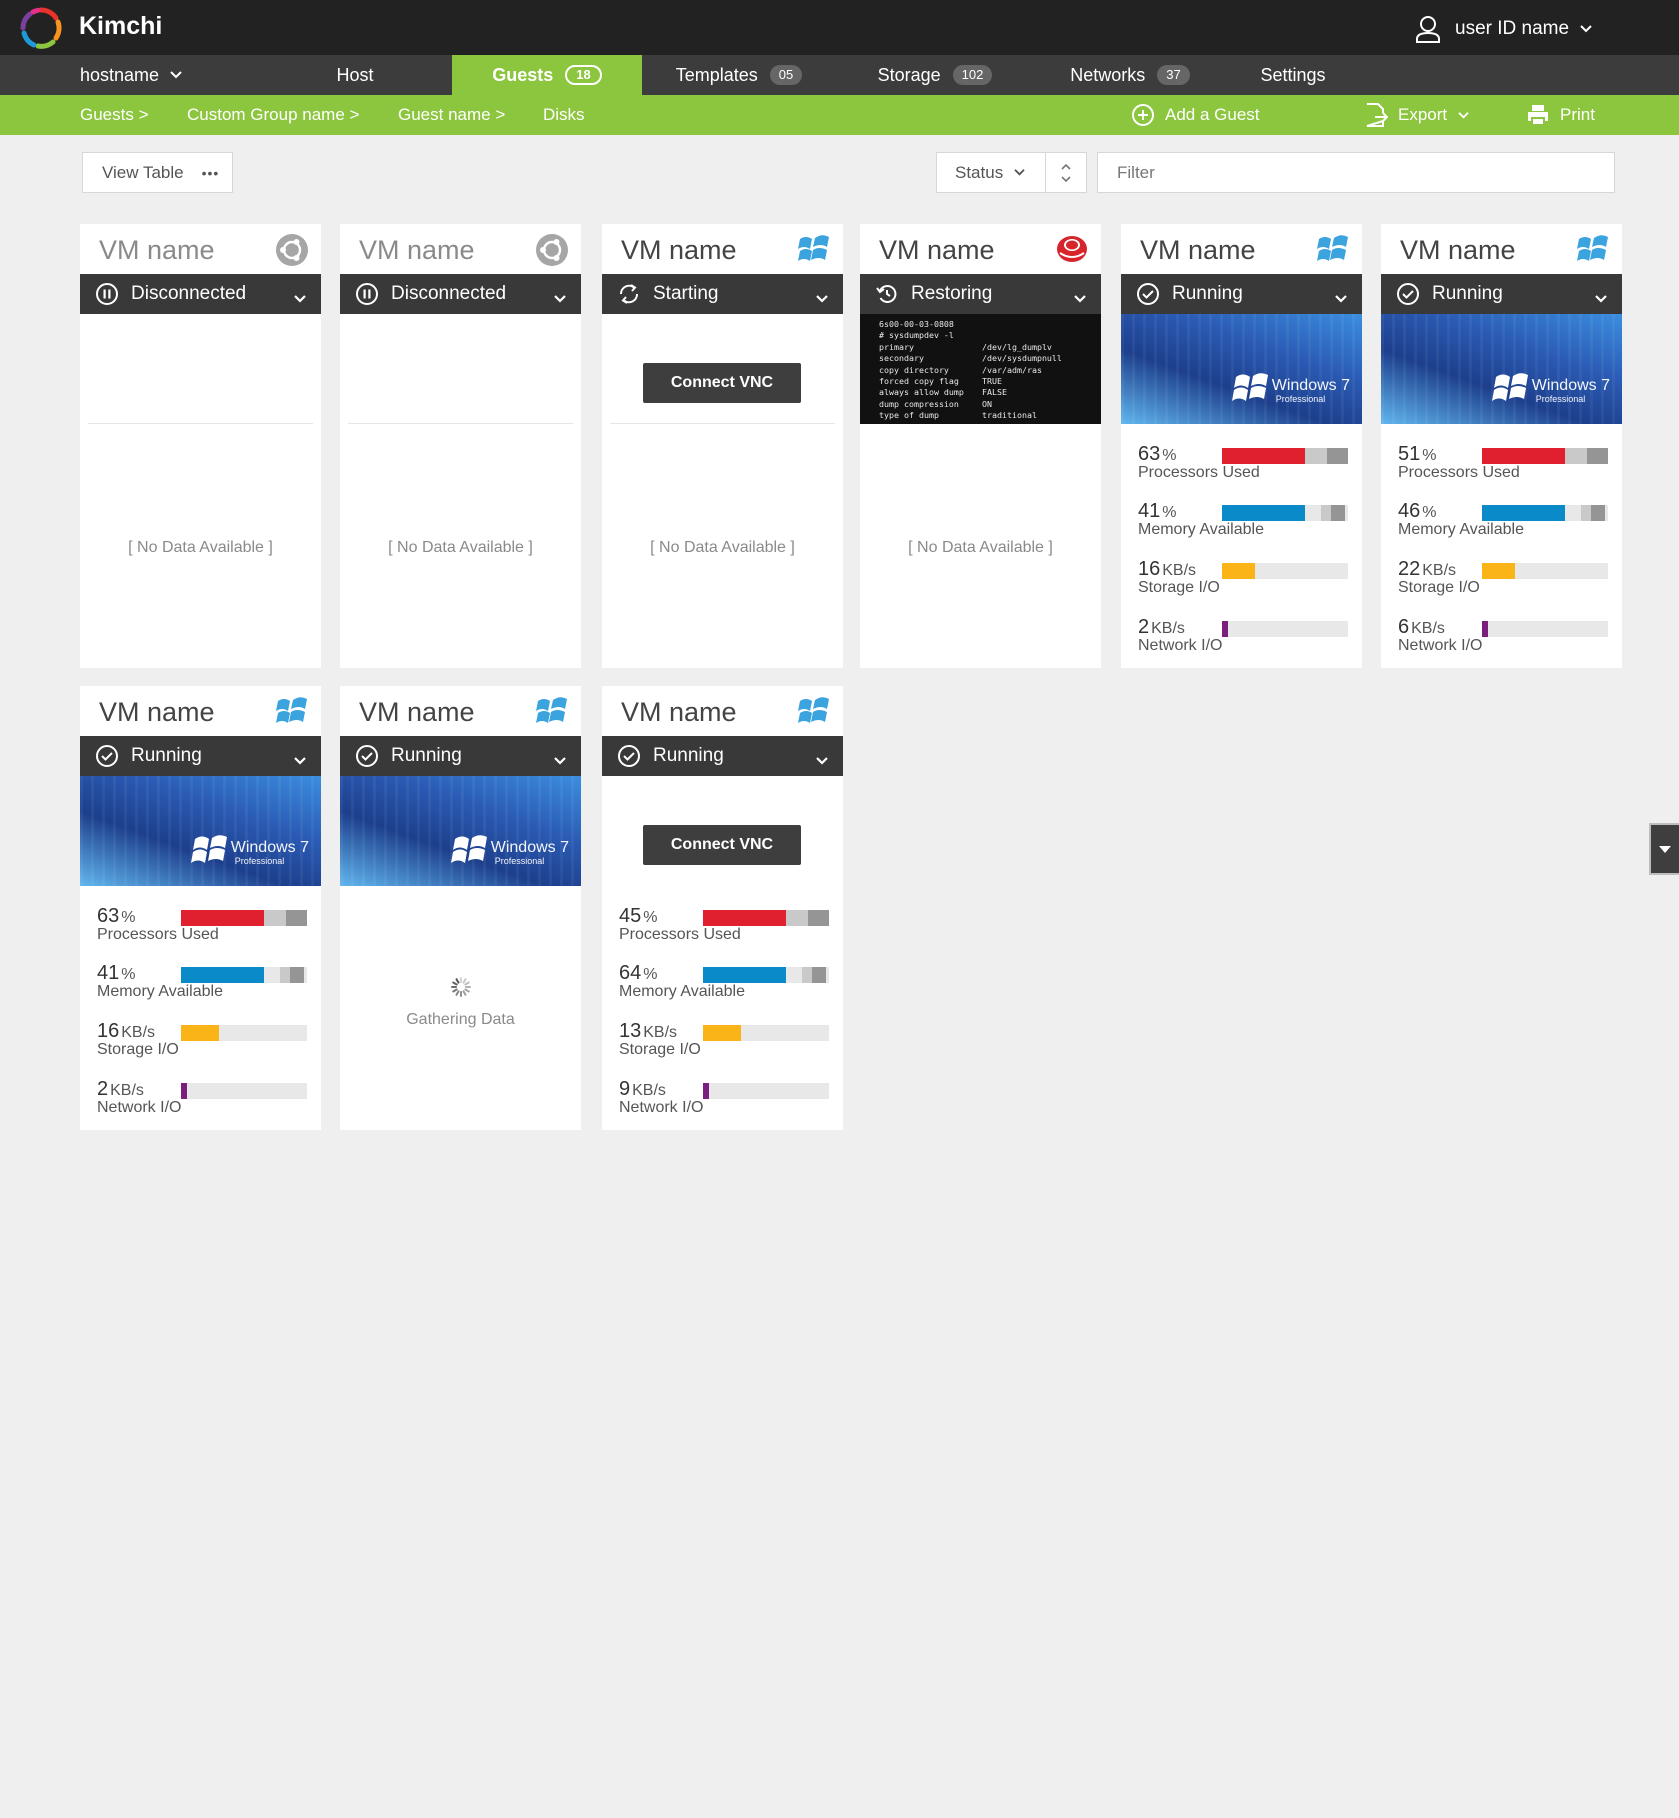  Describe the element at coordinates (200, 1033) in the screenshot. I see `storage-usage-fill` at that location.